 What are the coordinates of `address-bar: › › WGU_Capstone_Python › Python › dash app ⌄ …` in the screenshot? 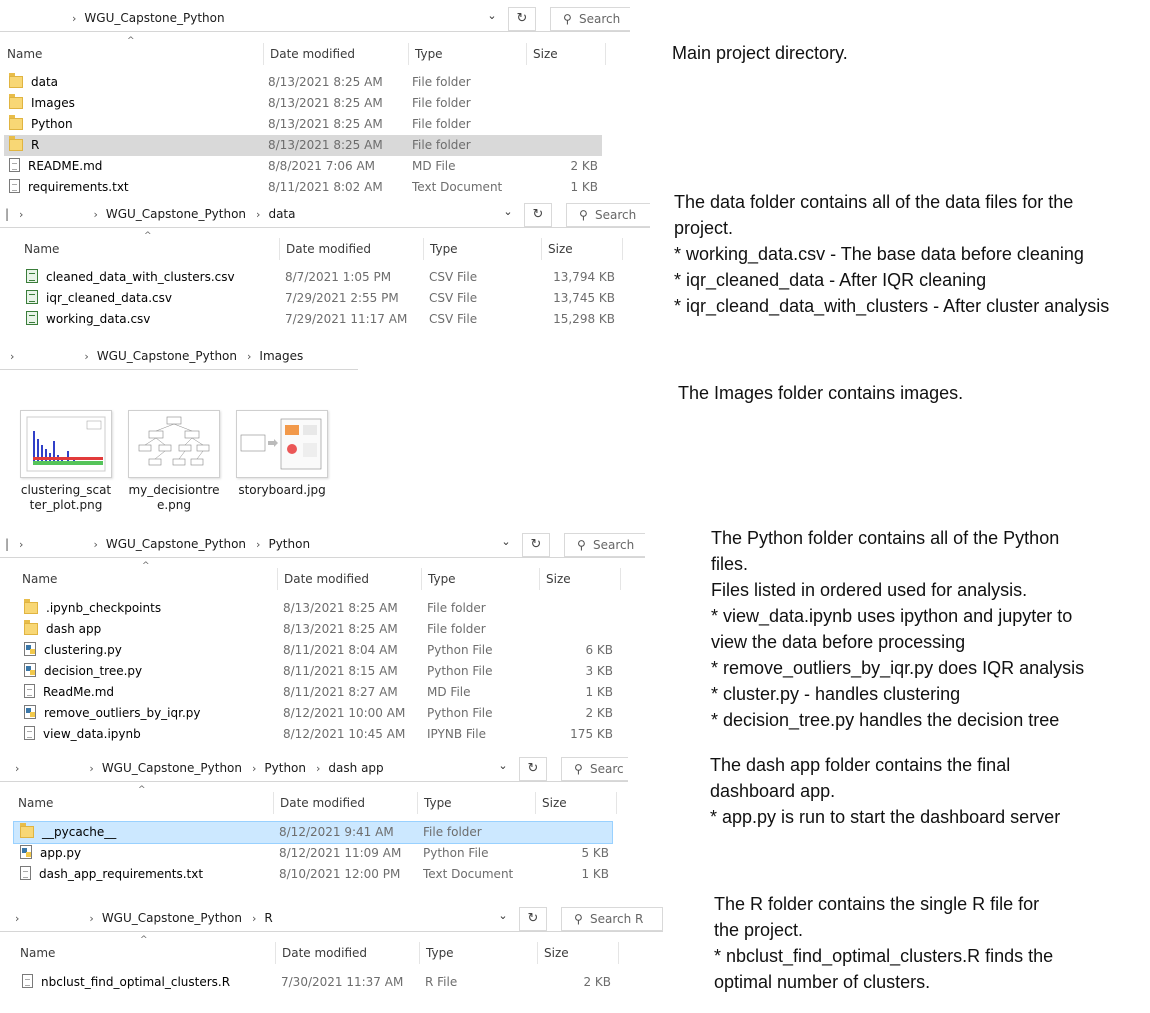 It's located at (314, 768).